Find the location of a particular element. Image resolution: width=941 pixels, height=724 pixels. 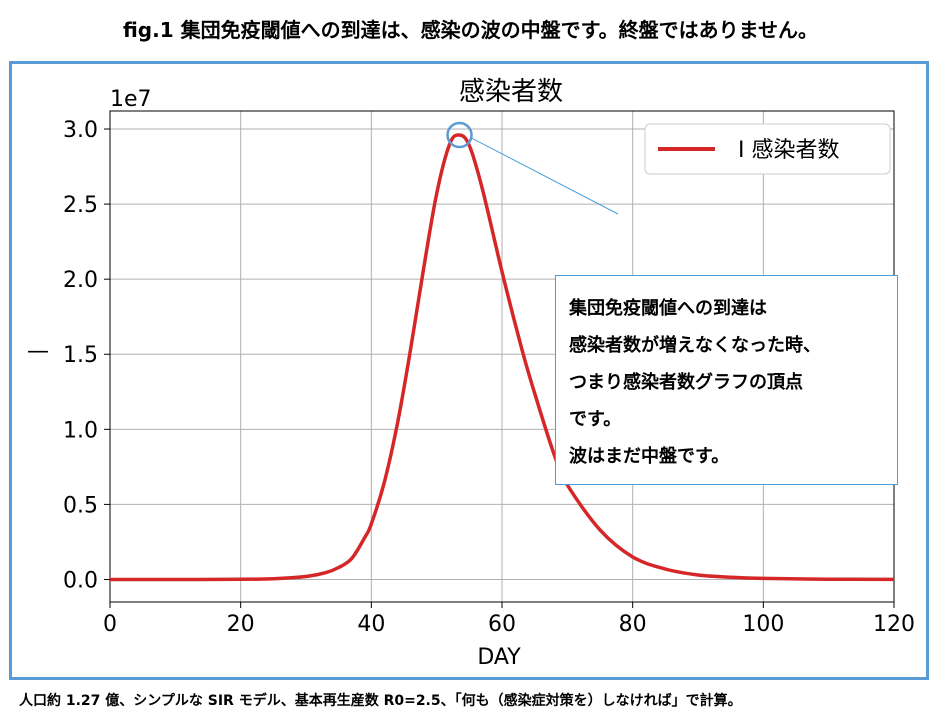

annotation-line: つまり感染者数グラフの頂点 is located at coordinates (686, 382).